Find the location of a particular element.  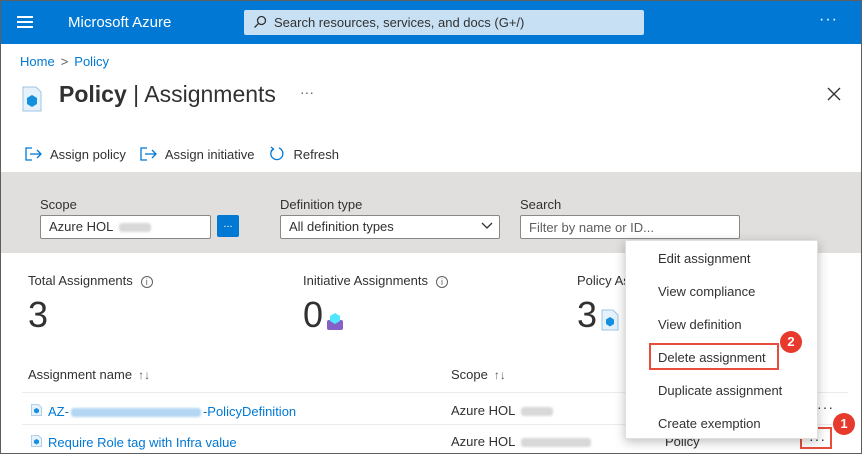

row-more-icon: ··· is located at coordinates (825, 407).